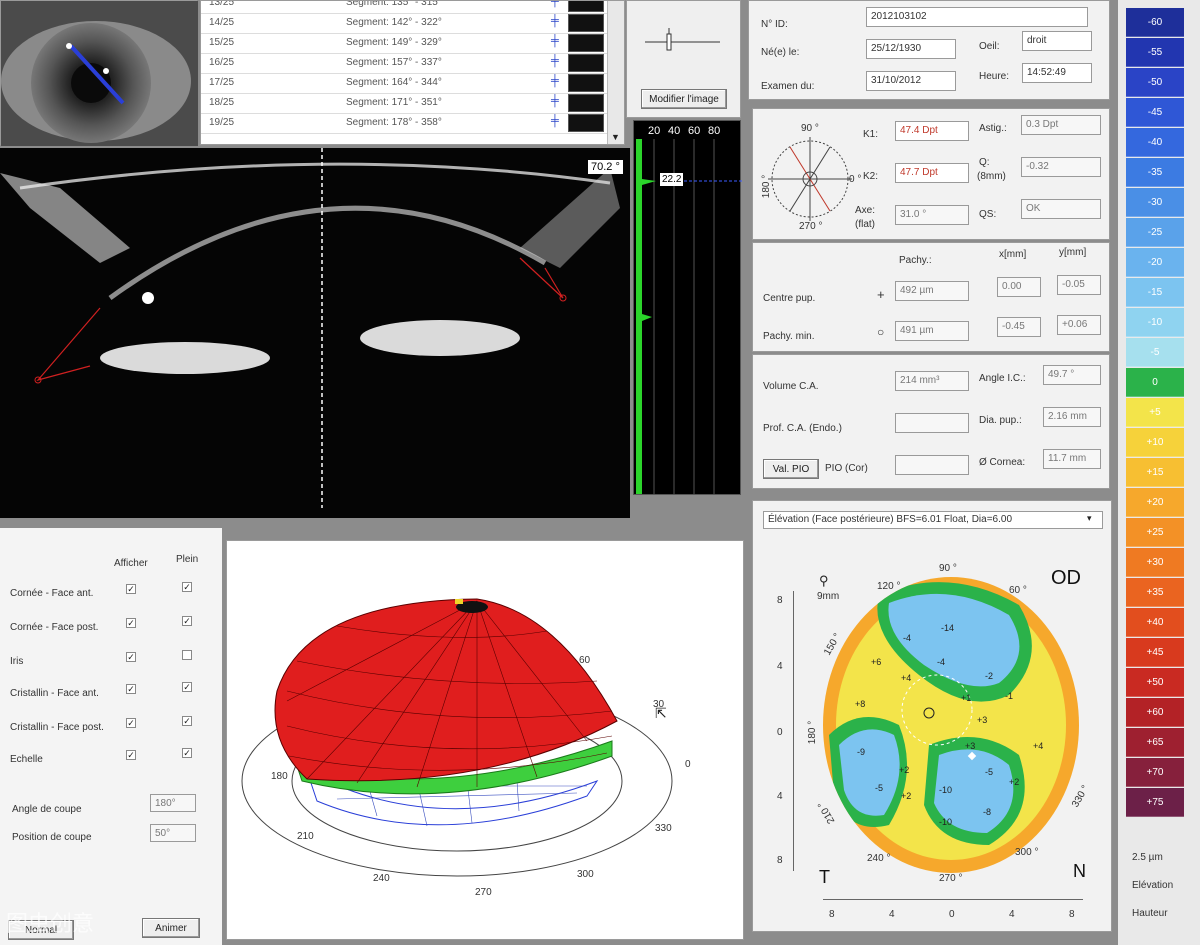 The width and height of the screenshot is (1200, 945). I want to click on astig-field: 0.3 Dpt, so click(1061, 125).